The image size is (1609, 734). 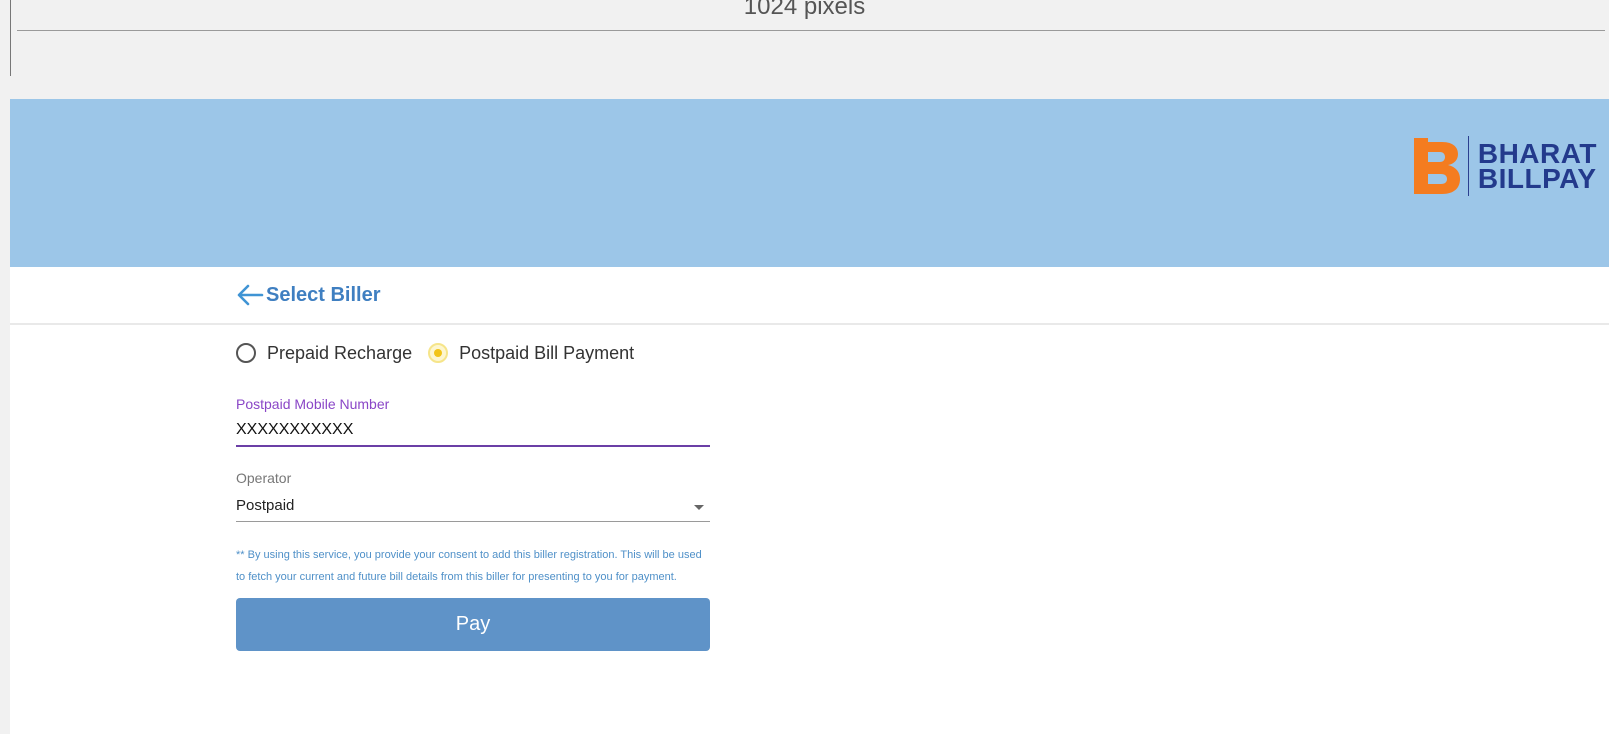 I want to click on radio-label: Postpaid Bill Payment, so click(x=547, y=352).